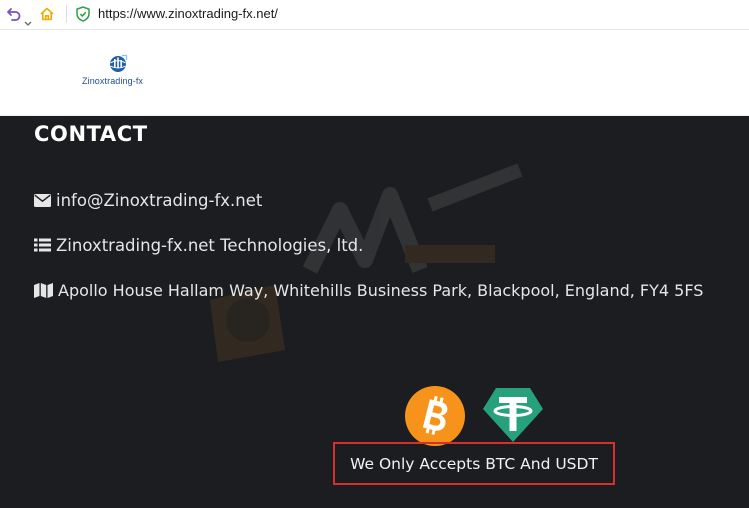 Image resolution: width=749 pixels, height=508 pixels. What do you see at coordinates (435, 416) in the screenshot?
I see `bitcoin-icon` at bounding box center [435, 416].